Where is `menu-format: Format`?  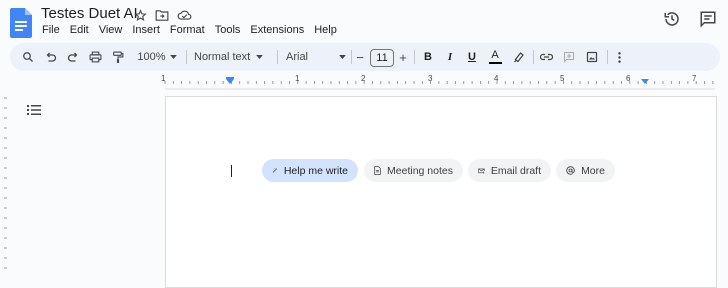
menu-format: Format is located at coordinates (187, 30).